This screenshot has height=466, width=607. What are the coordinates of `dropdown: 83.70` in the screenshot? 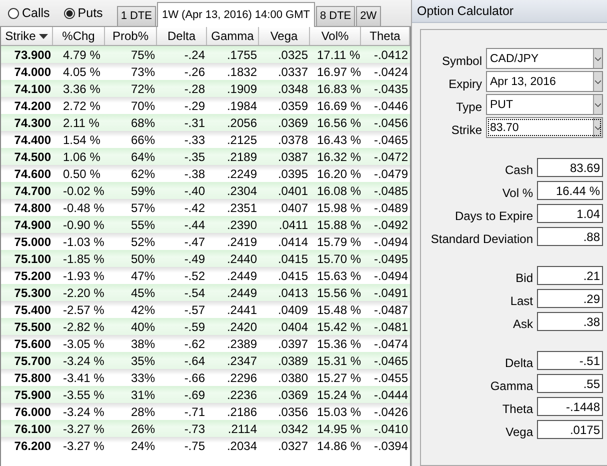 It's located at (544, 127).